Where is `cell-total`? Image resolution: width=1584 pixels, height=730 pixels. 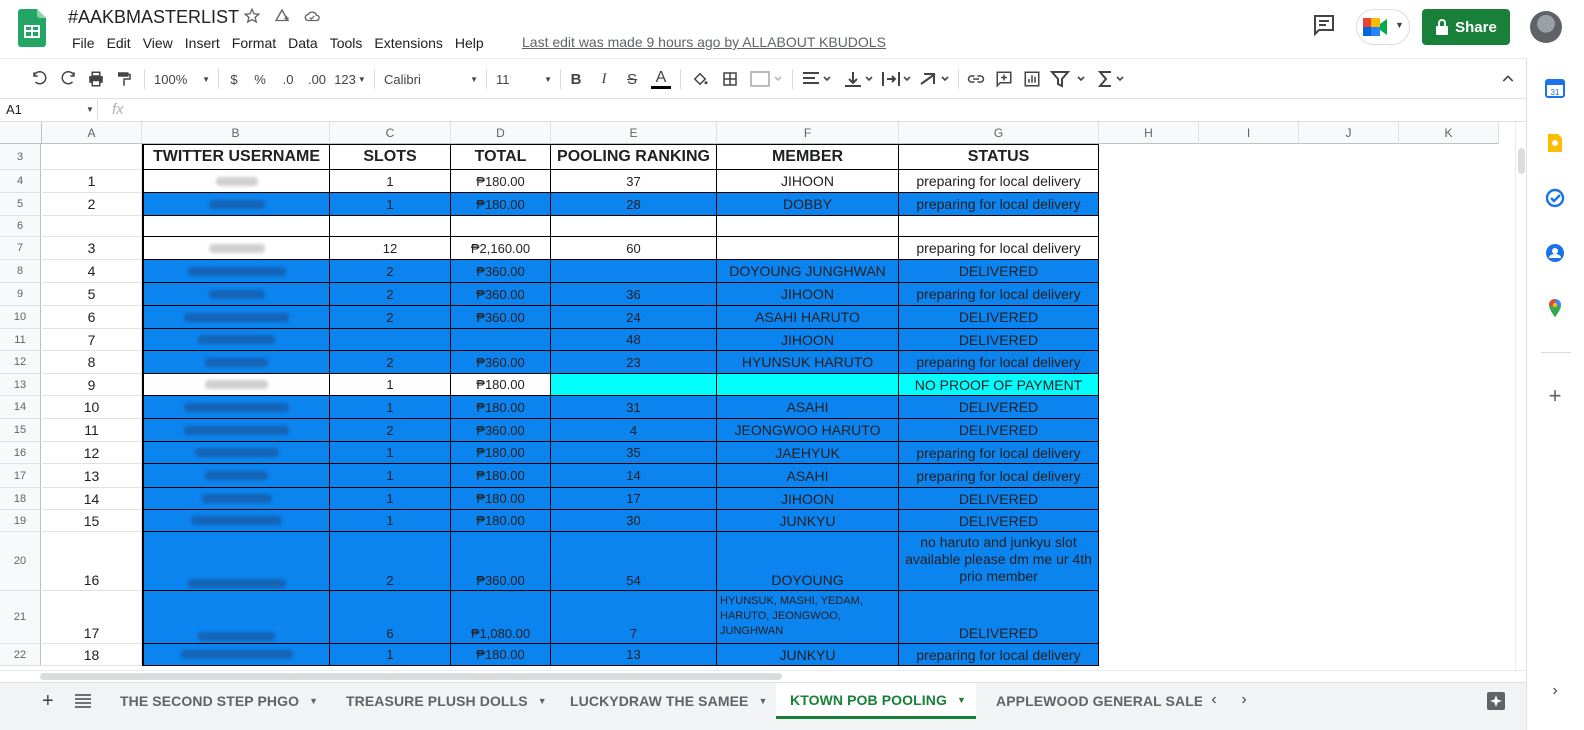
cell-total is located at coordinates (501, 340).